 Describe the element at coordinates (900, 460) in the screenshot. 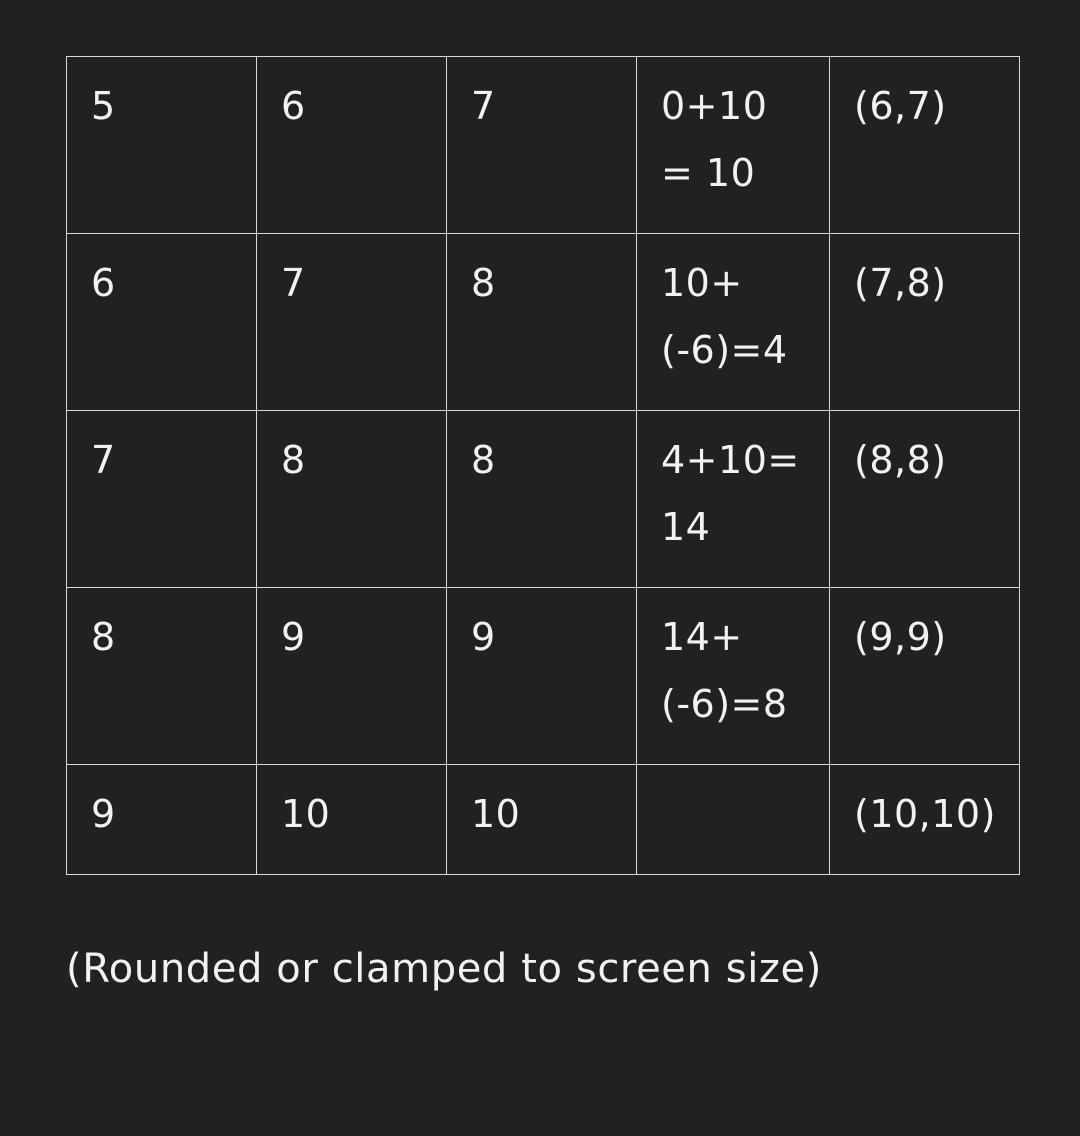

I see `cell-text: (8,8)` at that location.